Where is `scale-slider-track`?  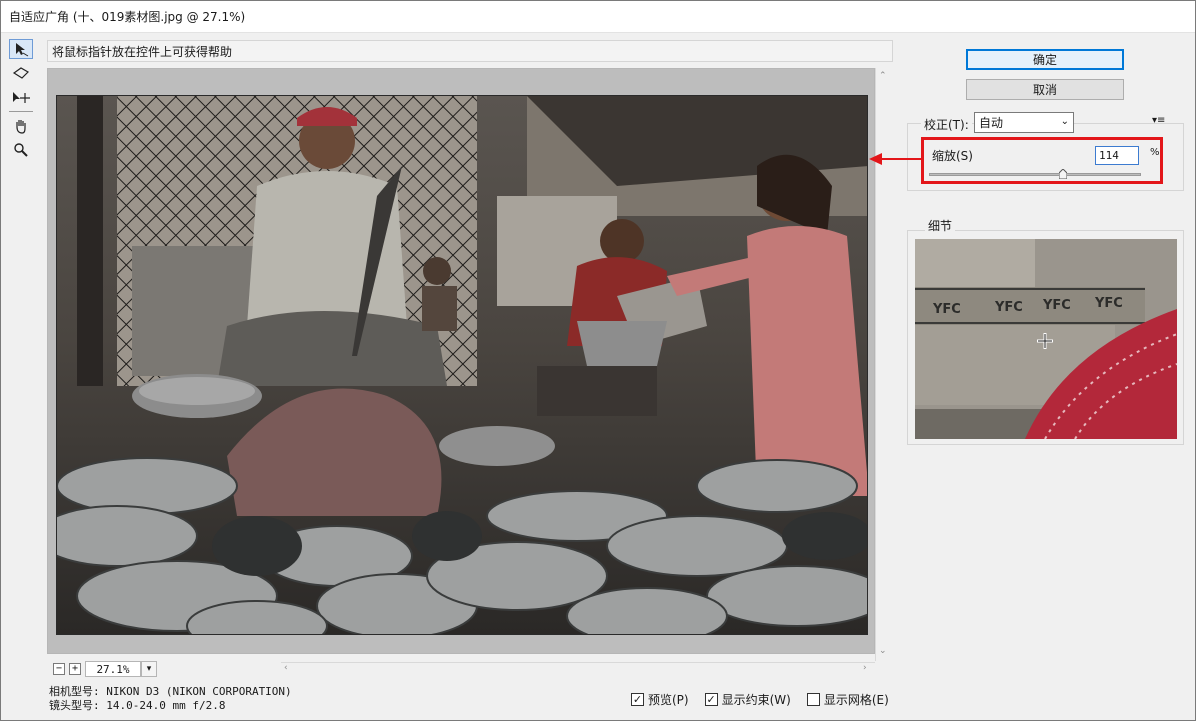
scale-slider-track is located at coordinates (1035, 174).